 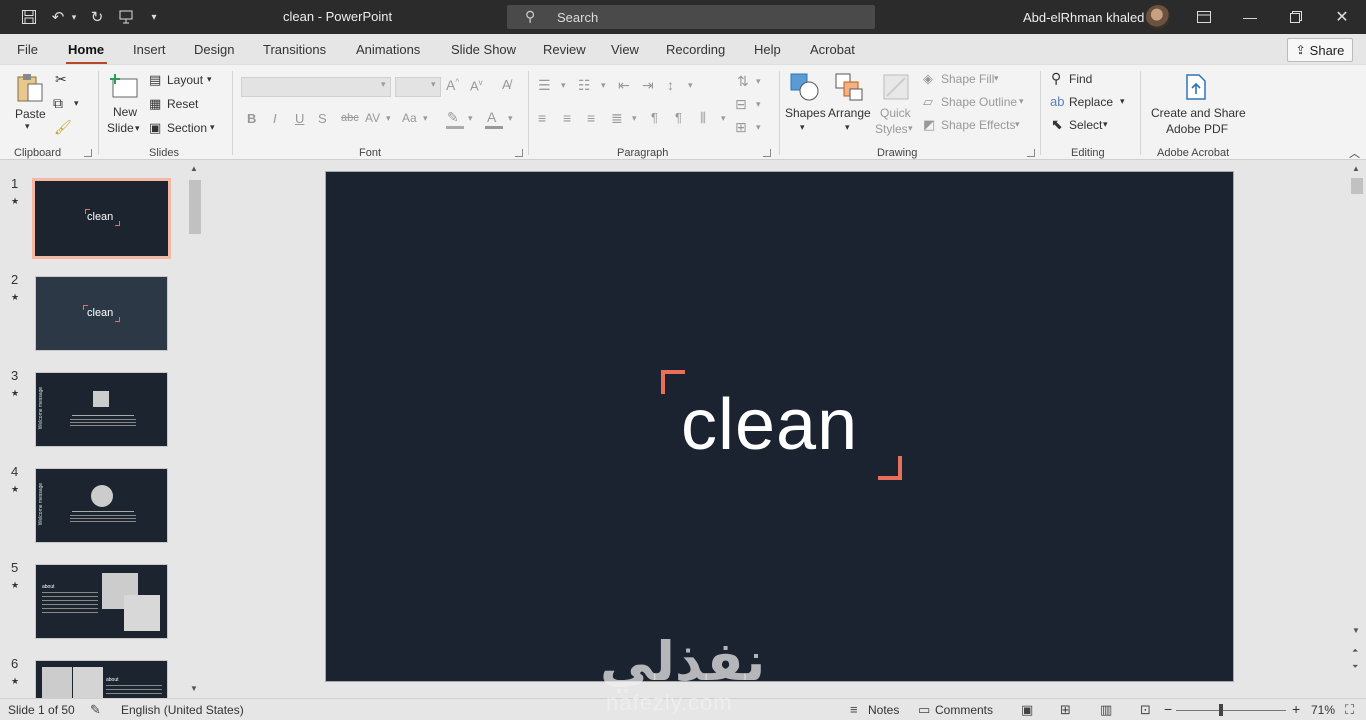 I want to click on layout-icon: ▤, so click(x=155, y=80).